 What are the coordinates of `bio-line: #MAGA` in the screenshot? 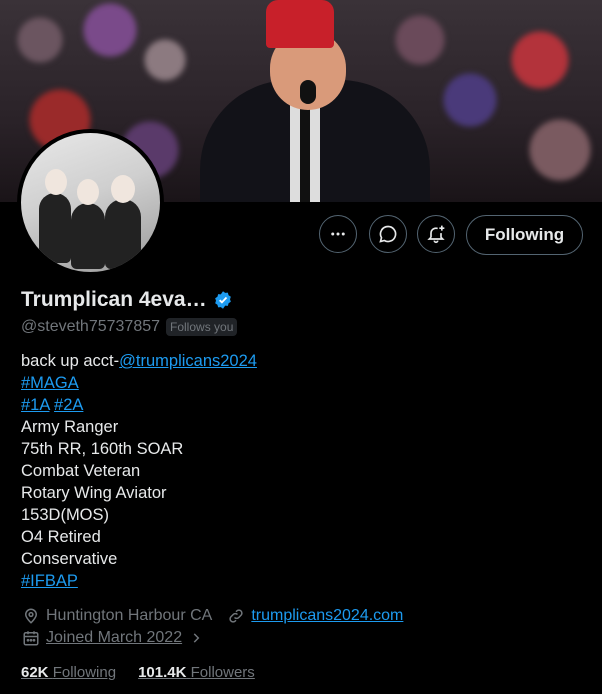 It's located at (139, 383).